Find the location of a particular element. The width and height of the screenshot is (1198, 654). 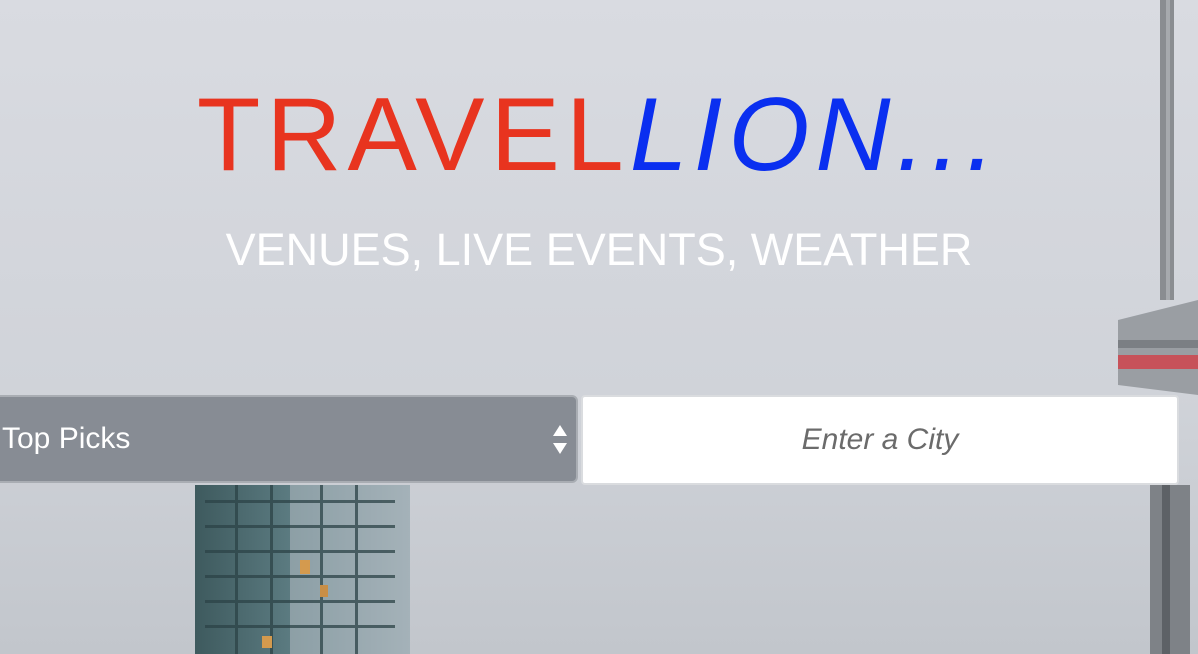

up-down-arrows-icon is located at coordinates (560, 439).